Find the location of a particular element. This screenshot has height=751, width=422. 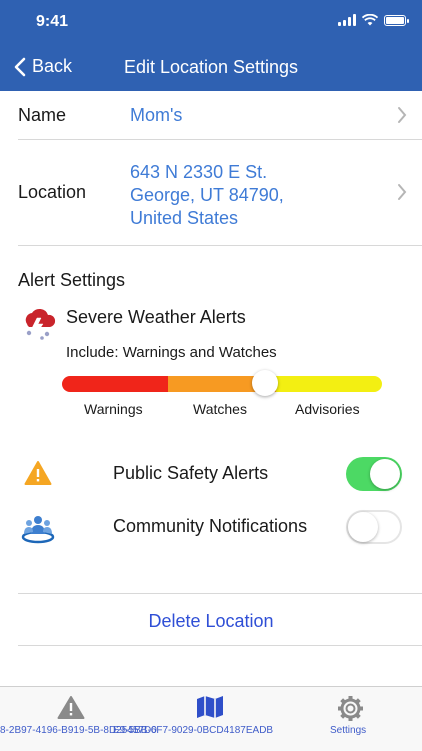

community-row: Community Notifications is located at coordinates (211, 527).